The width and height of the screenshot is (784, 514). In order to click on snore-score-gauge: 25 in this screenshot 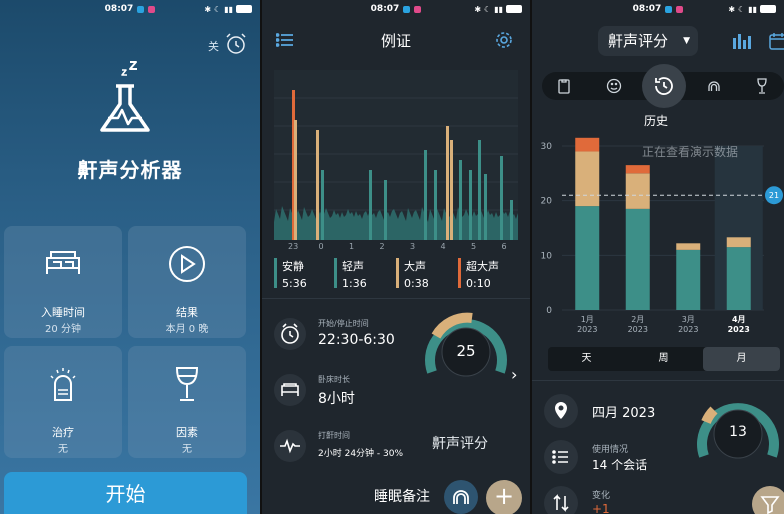, I will do `click(466, 347)`.